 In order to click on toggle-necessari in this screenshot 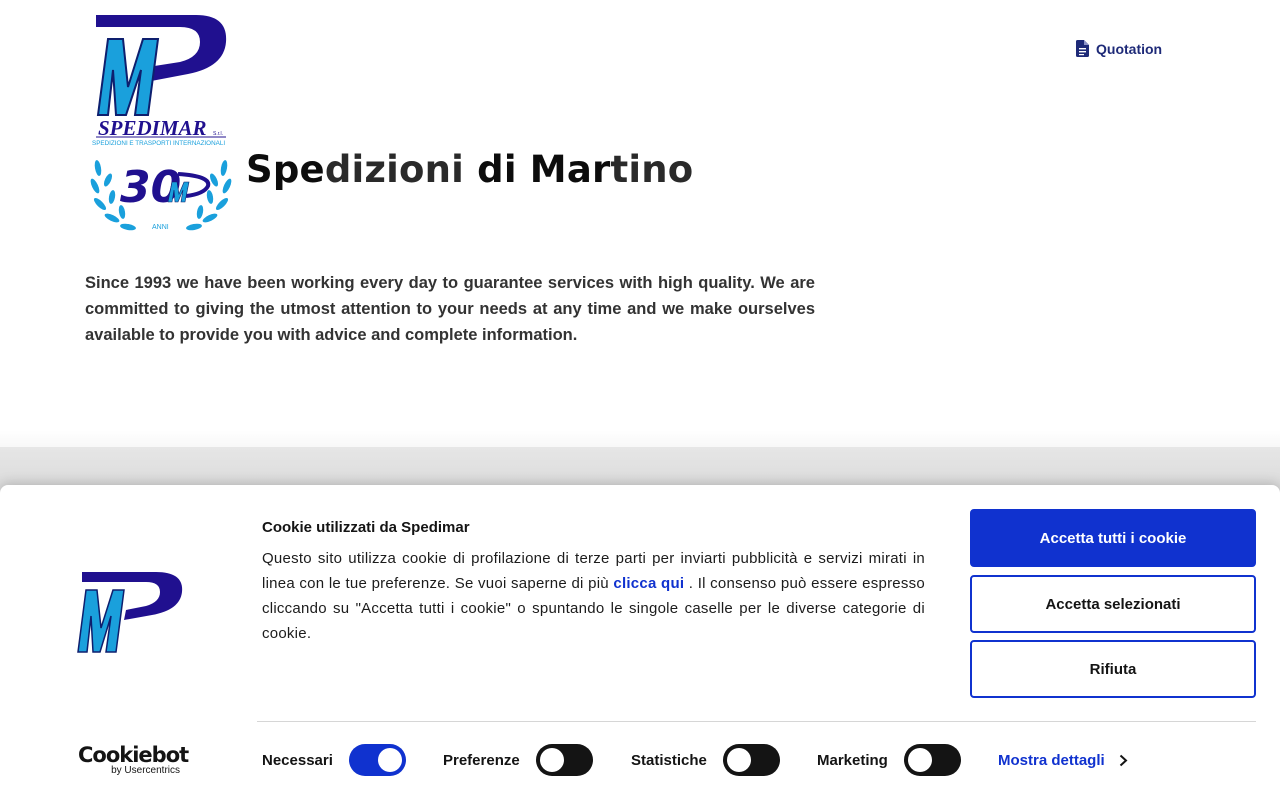, I will do `click(377, 760)`.